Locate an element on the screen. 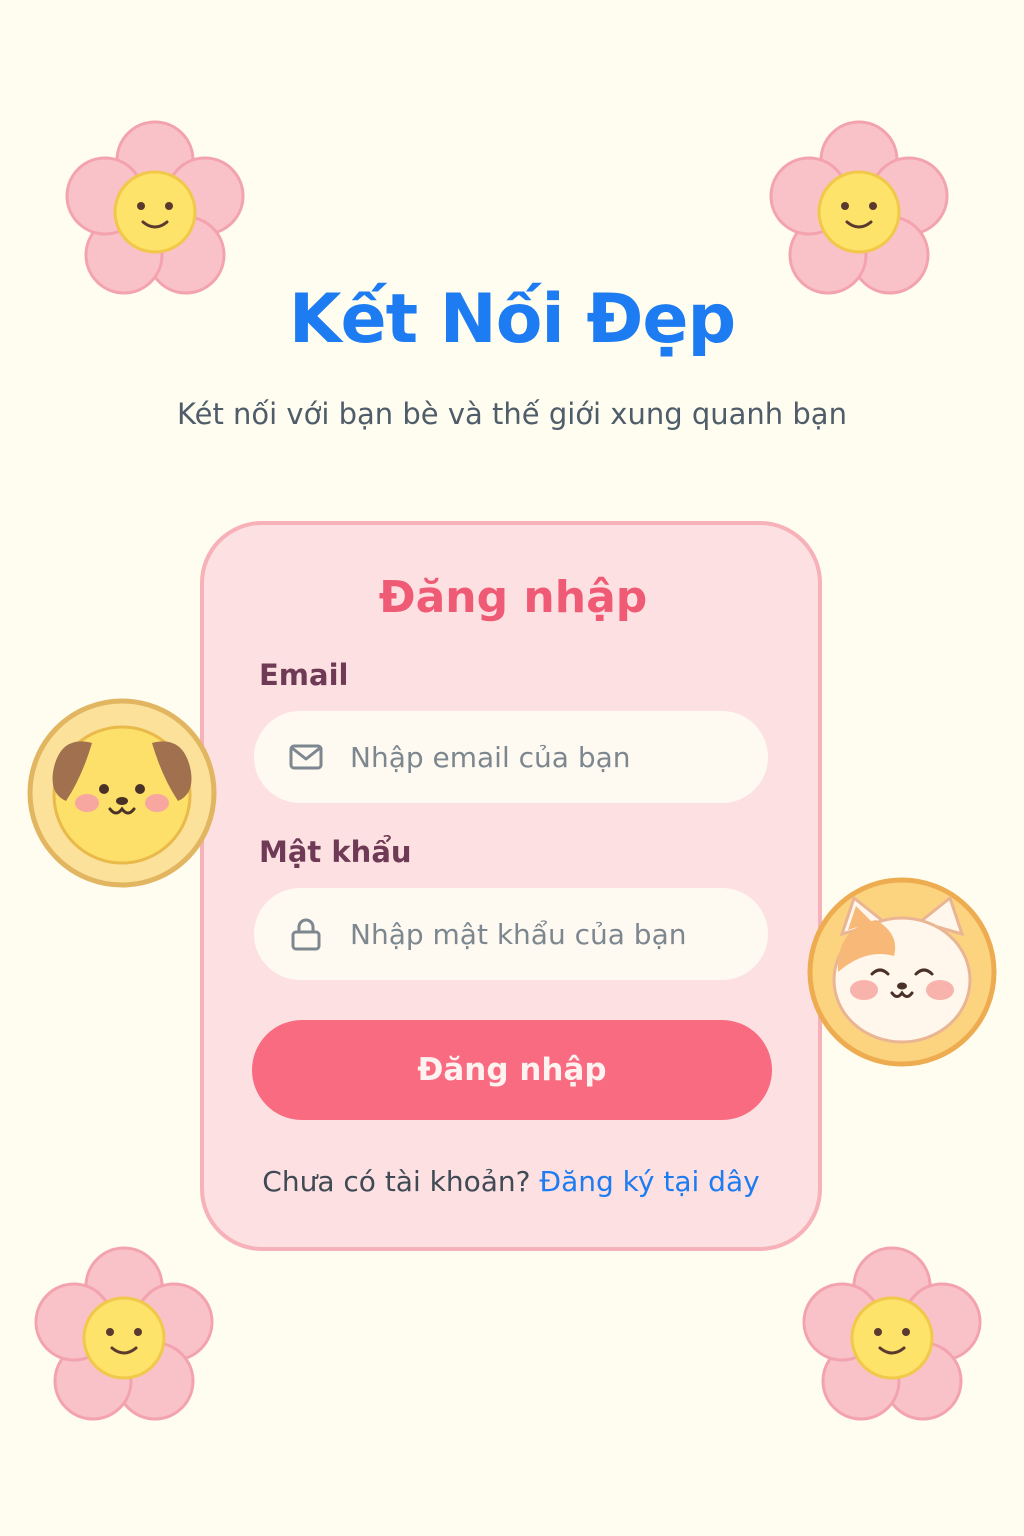  login-title: Đăng nhập is located at coordinates (513, 597).